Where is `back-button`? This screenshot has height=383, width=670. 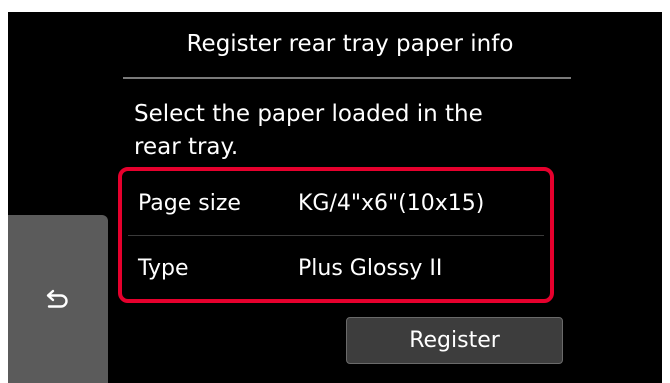
back-button is located at coordinates (58, 299).